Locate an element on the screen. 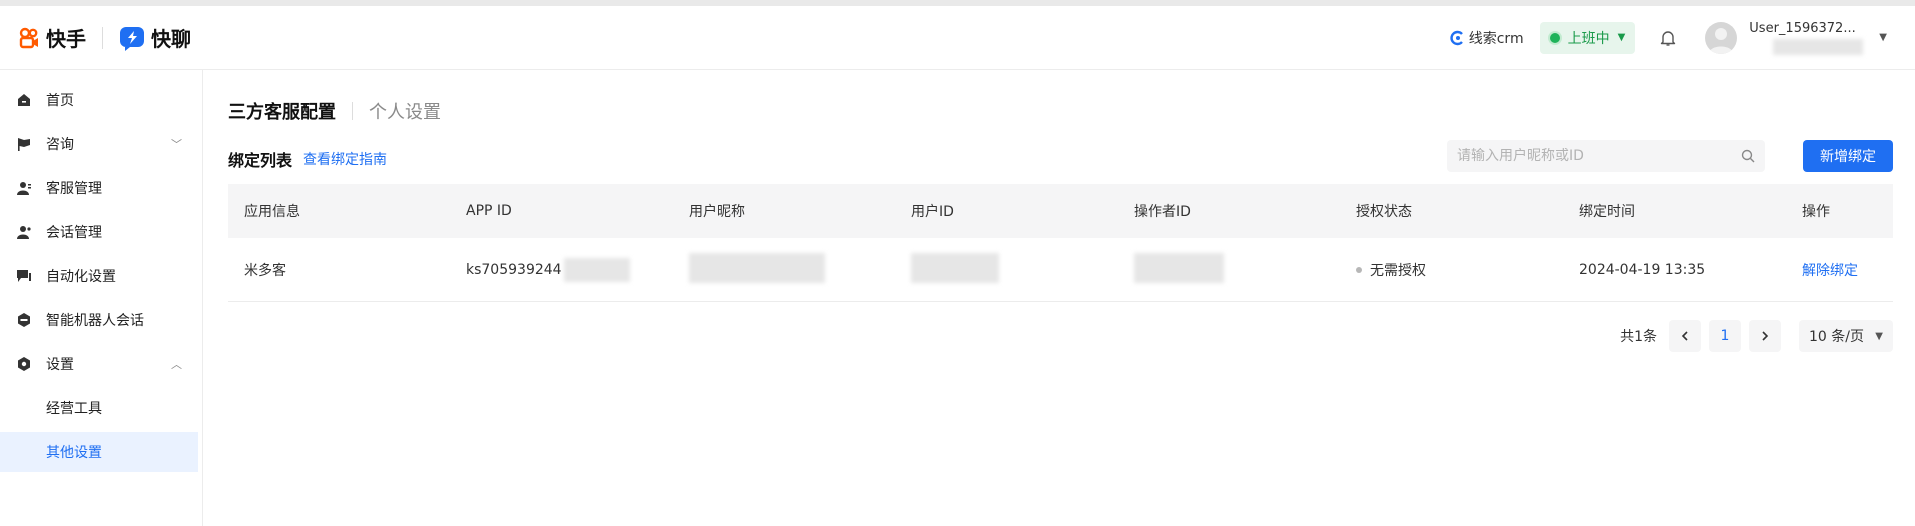 This screenshot has height=526, width=1915. search-box is located at coordinates (1606, 156).